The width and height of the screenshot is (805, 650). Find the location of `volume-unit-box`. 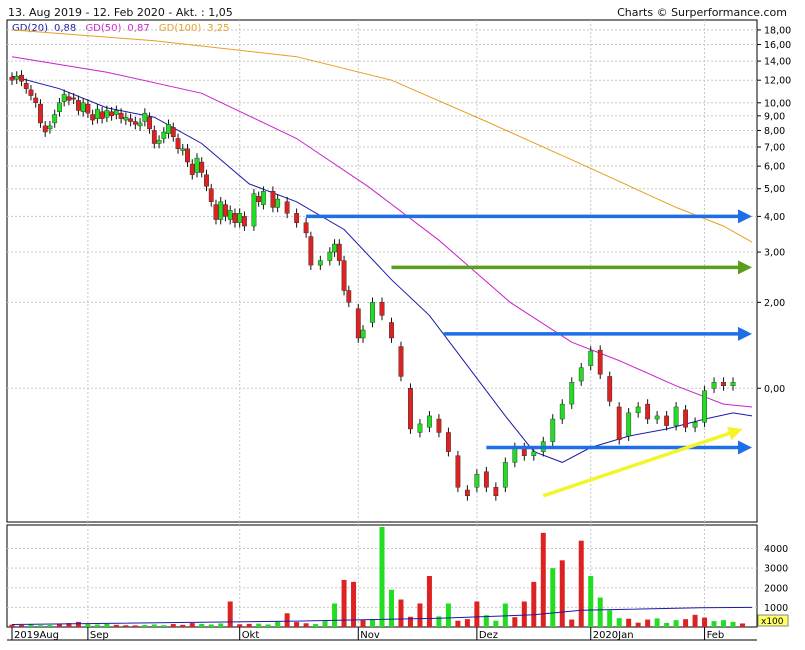

volume-unit-box is located at coordinates (773, 620).